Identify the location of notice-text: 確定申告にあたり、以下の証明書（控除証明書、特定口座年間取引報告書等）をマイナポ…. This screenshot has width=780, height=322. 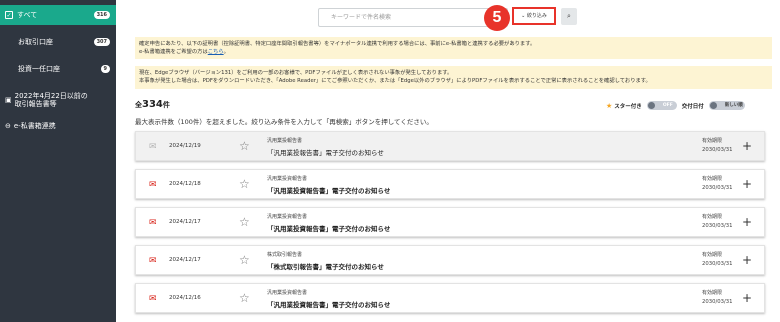
(337, 44).